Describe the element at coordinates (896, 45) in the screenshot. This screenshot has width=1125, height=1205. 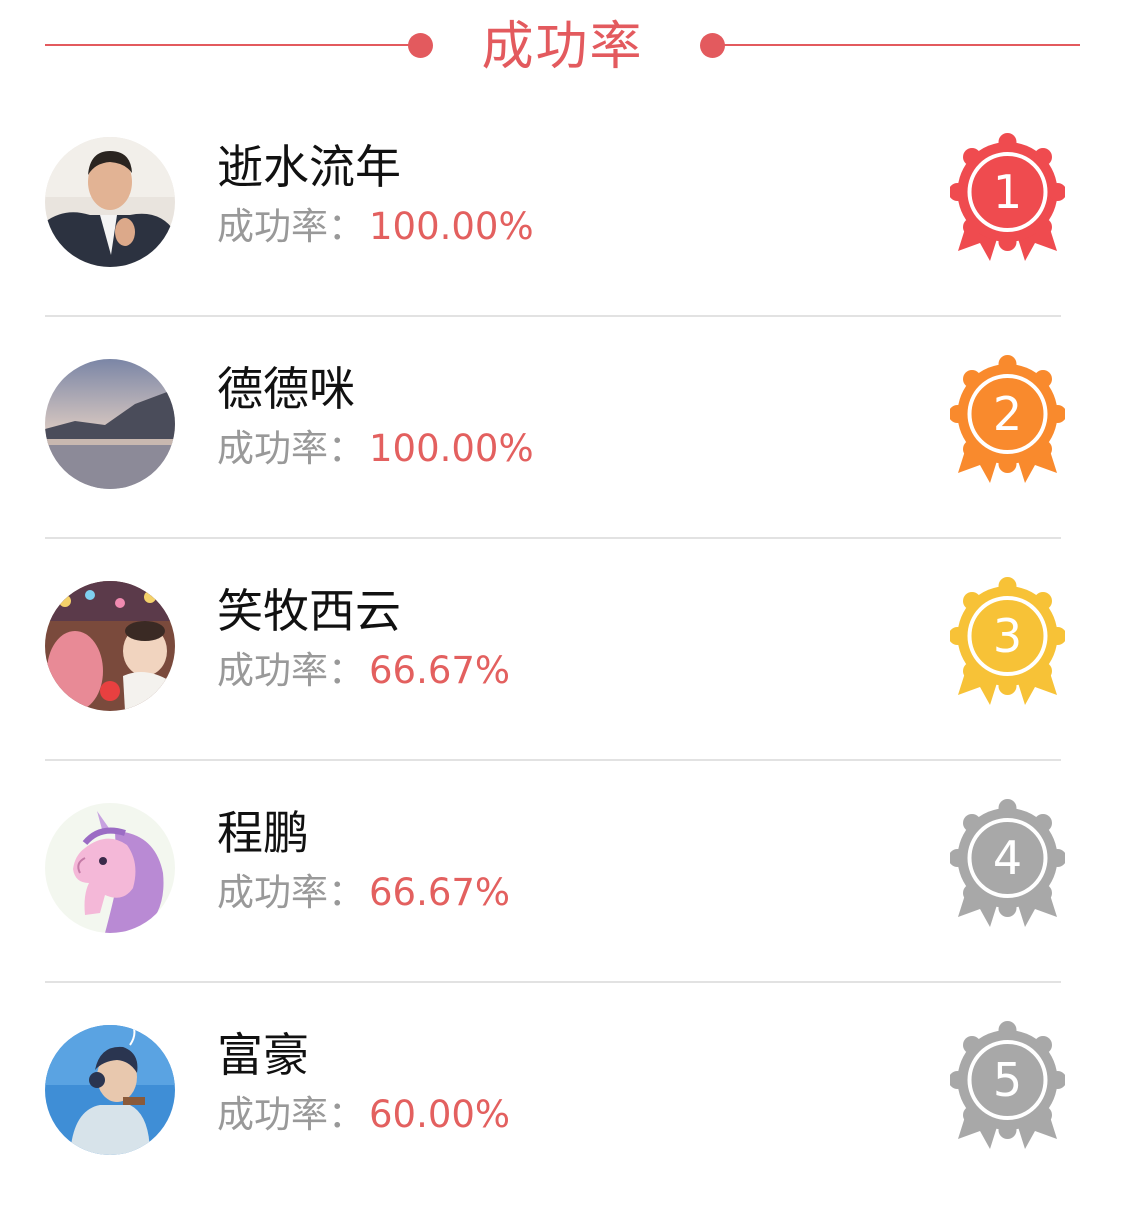
I see `header-line-right` at that location.